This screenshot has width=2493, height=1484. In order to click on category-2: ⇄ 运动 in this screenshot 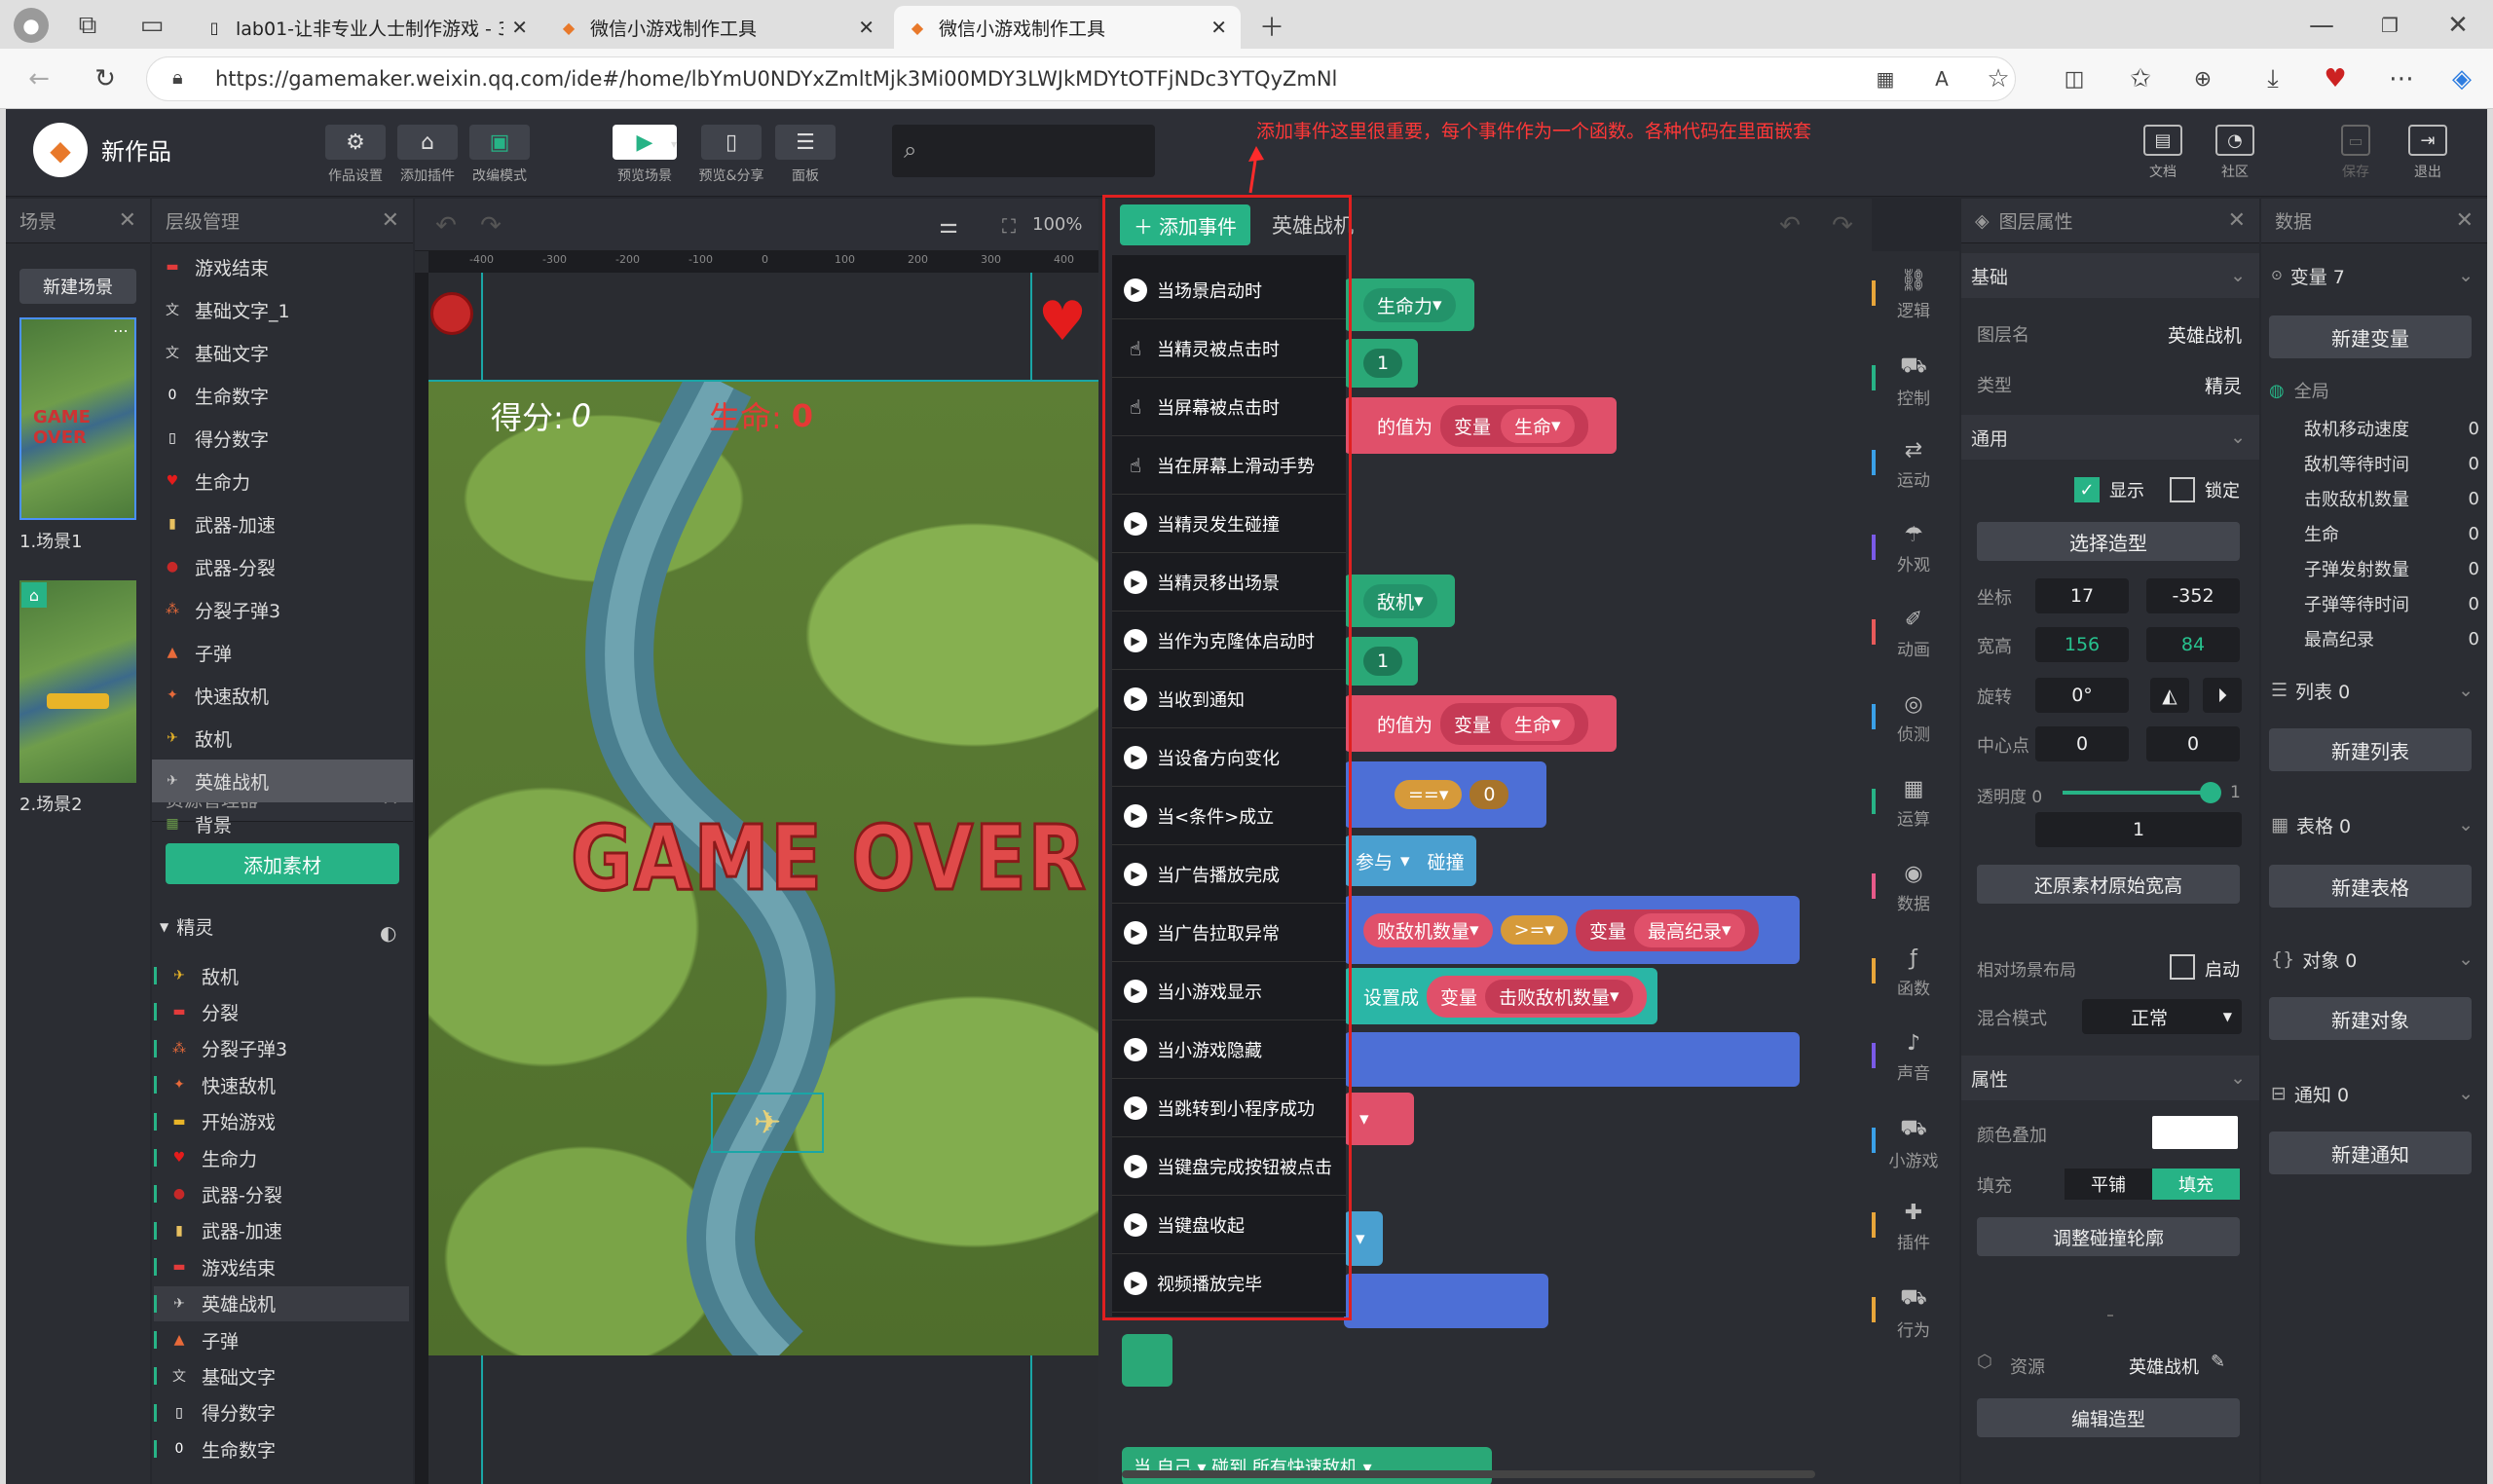, I will do `click(1914, 464)`.